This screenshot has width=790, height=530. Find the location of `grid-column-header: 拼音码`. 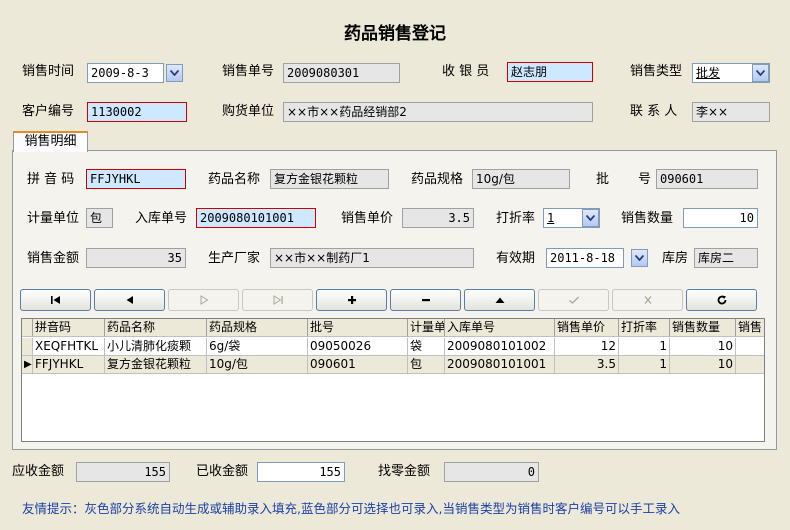

grid-column-header: 拼音码 is located at coordinates (69, 328).